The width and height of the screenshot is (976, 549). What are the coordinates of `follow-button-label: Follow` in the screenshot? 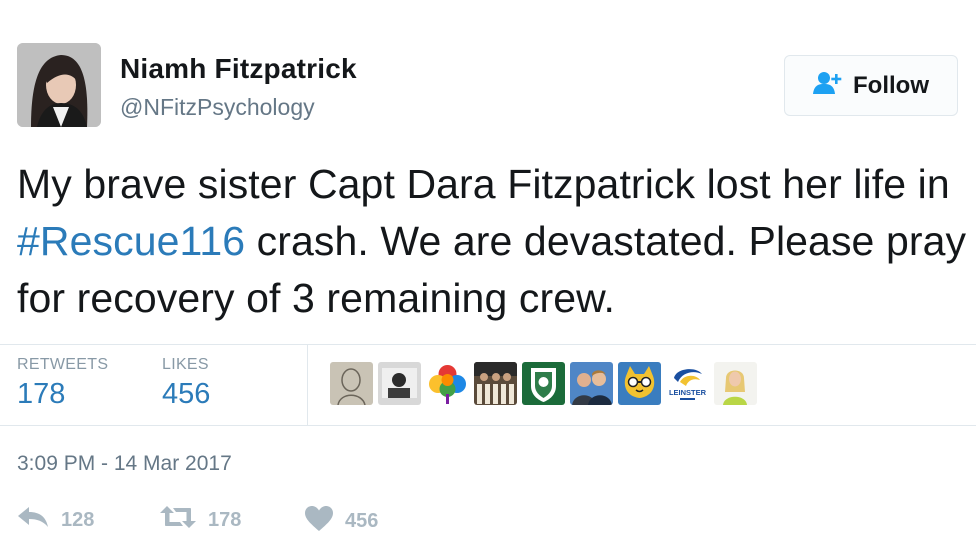 It's located at (891, 85).